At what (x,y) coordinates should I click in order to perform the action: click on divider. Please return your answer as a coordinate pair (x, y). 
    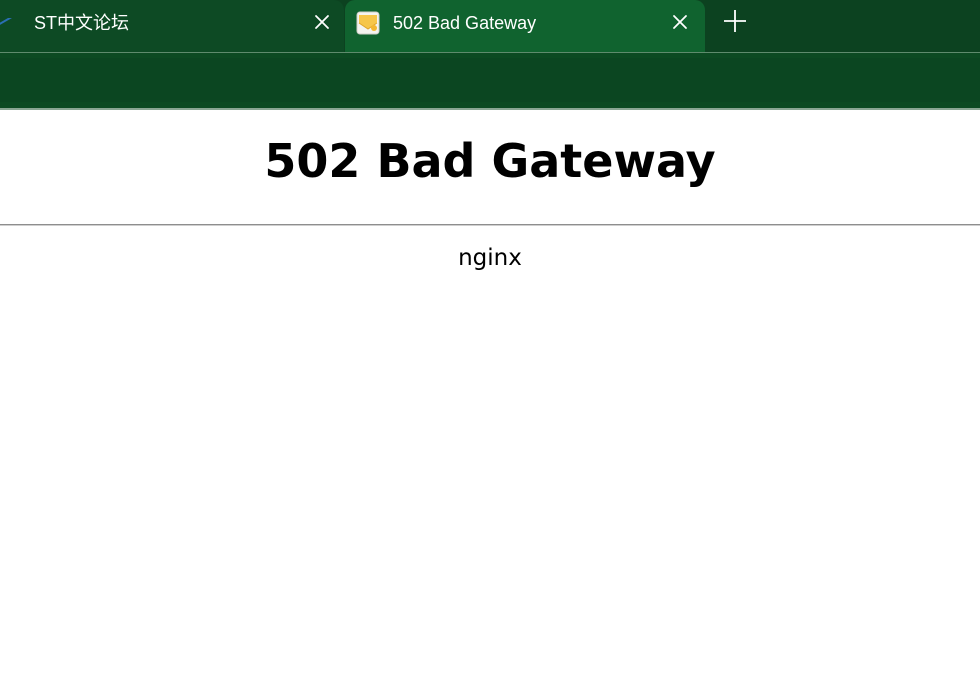
    Looking at the image, I should click on (490, 225).